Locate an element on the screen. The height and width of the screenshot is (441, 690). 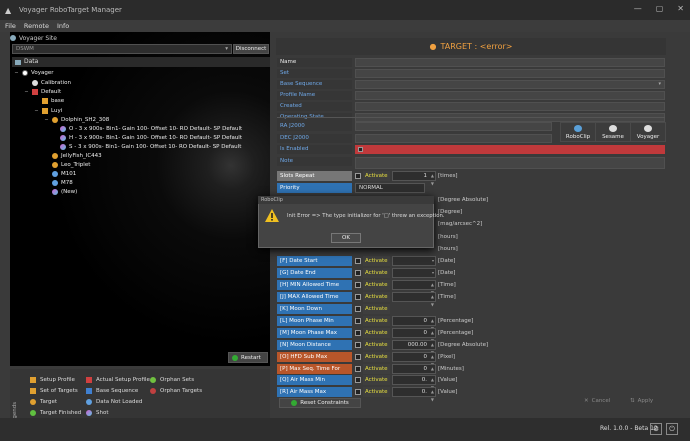
field-label: Note is located at coordinates (314, 161).